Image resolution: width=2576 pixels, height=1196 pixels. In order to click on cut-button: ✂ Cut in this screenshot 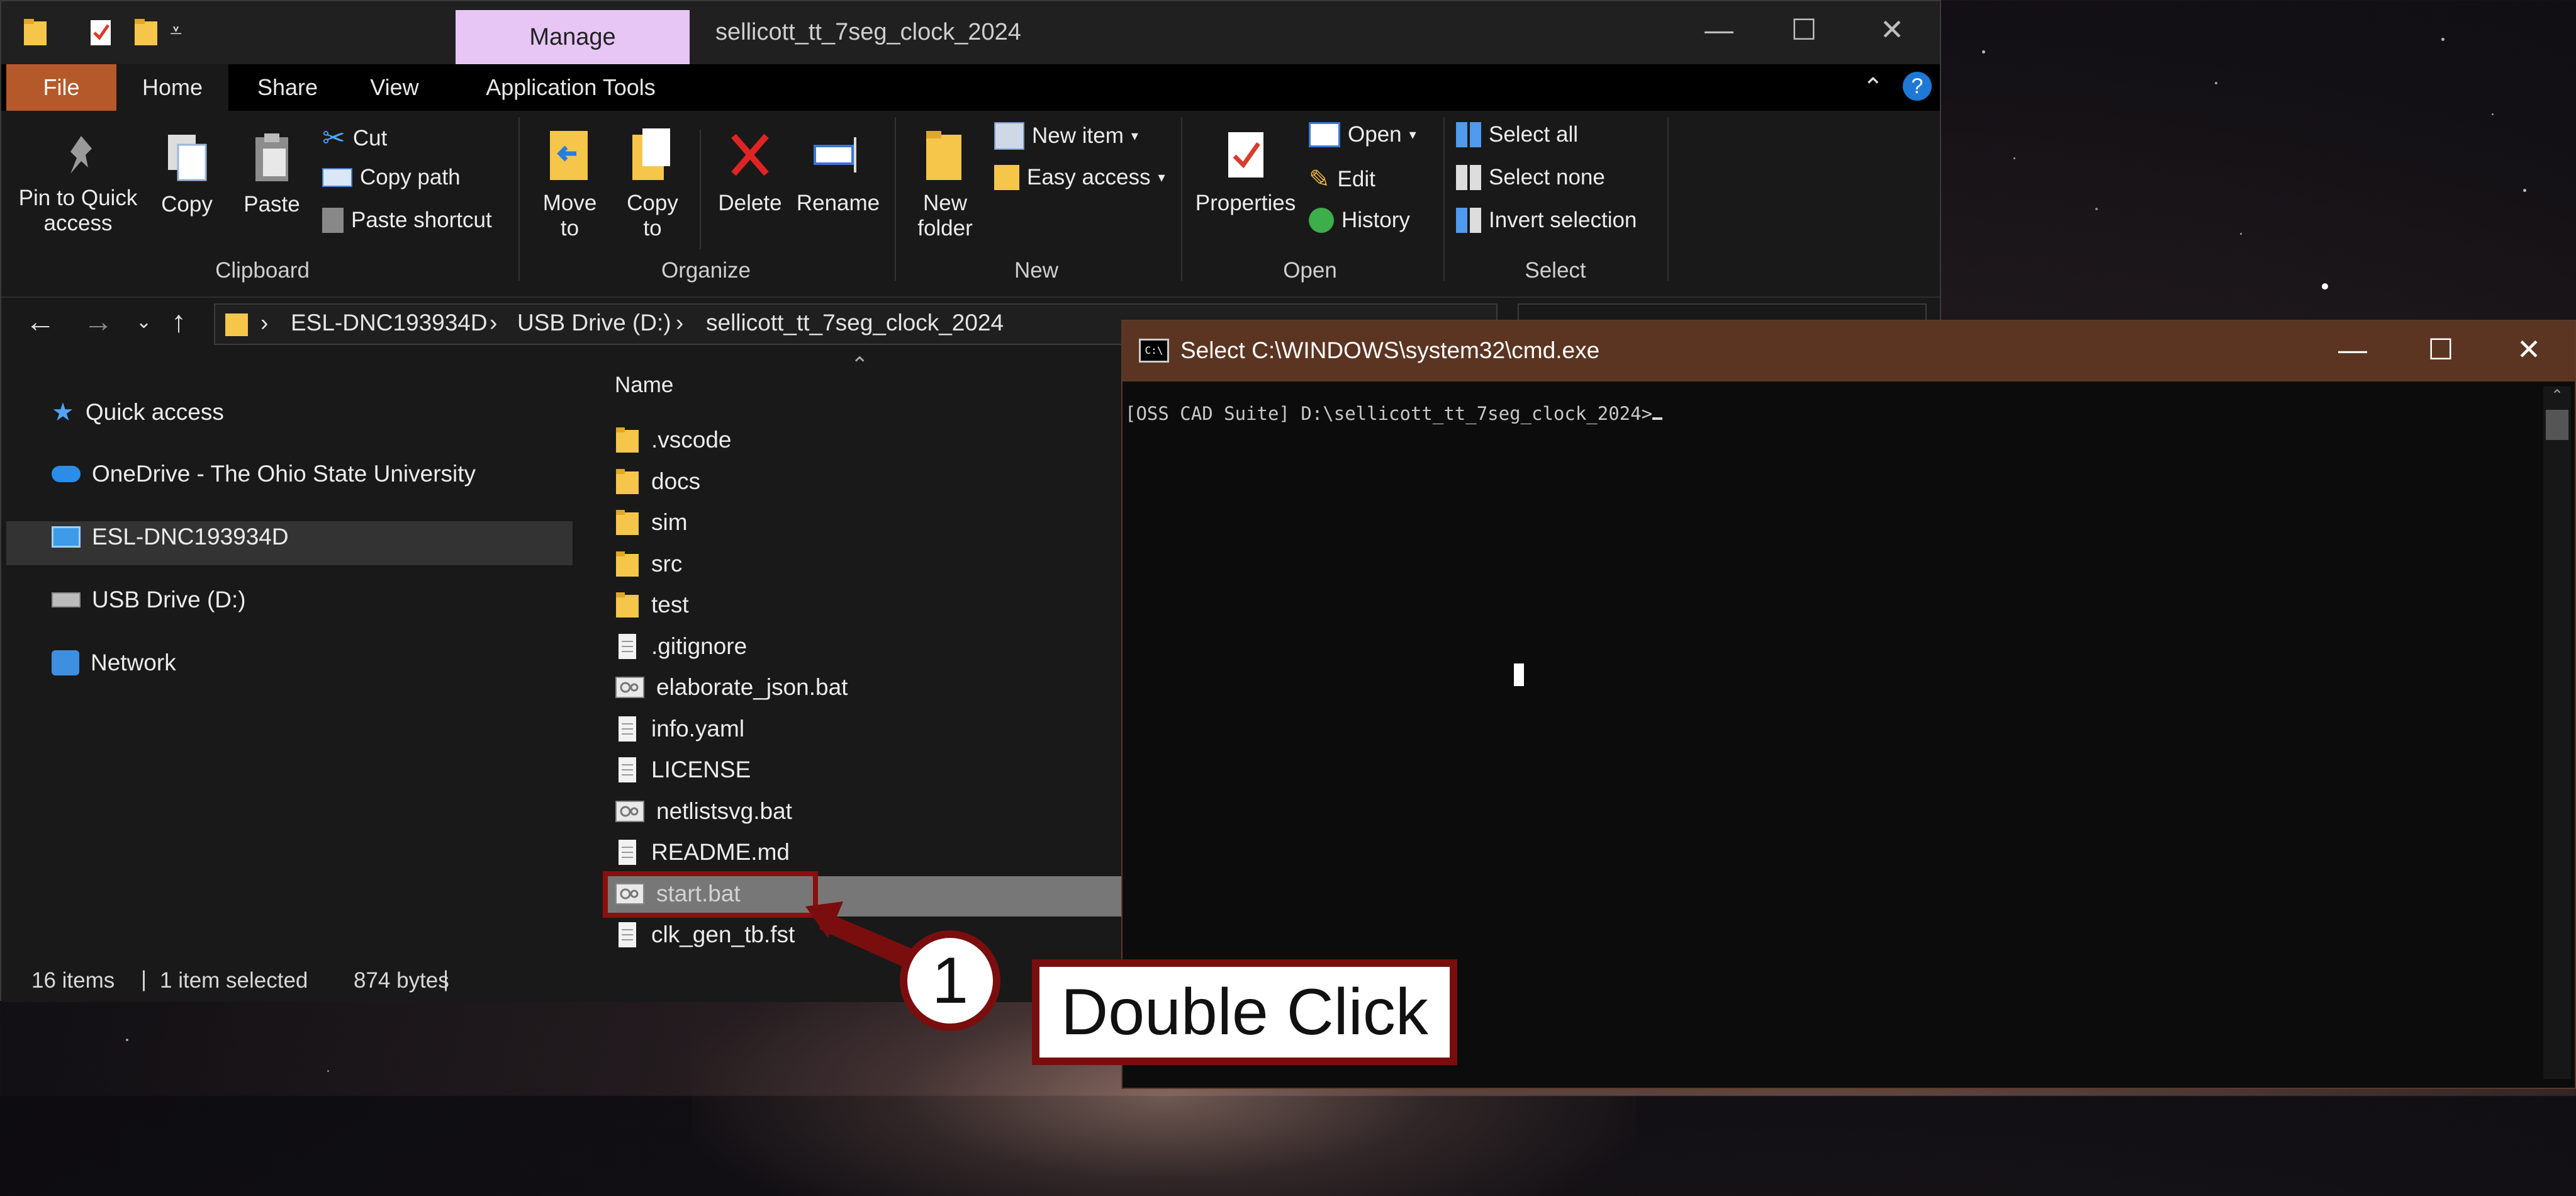, I will do `click(354, 138)`.